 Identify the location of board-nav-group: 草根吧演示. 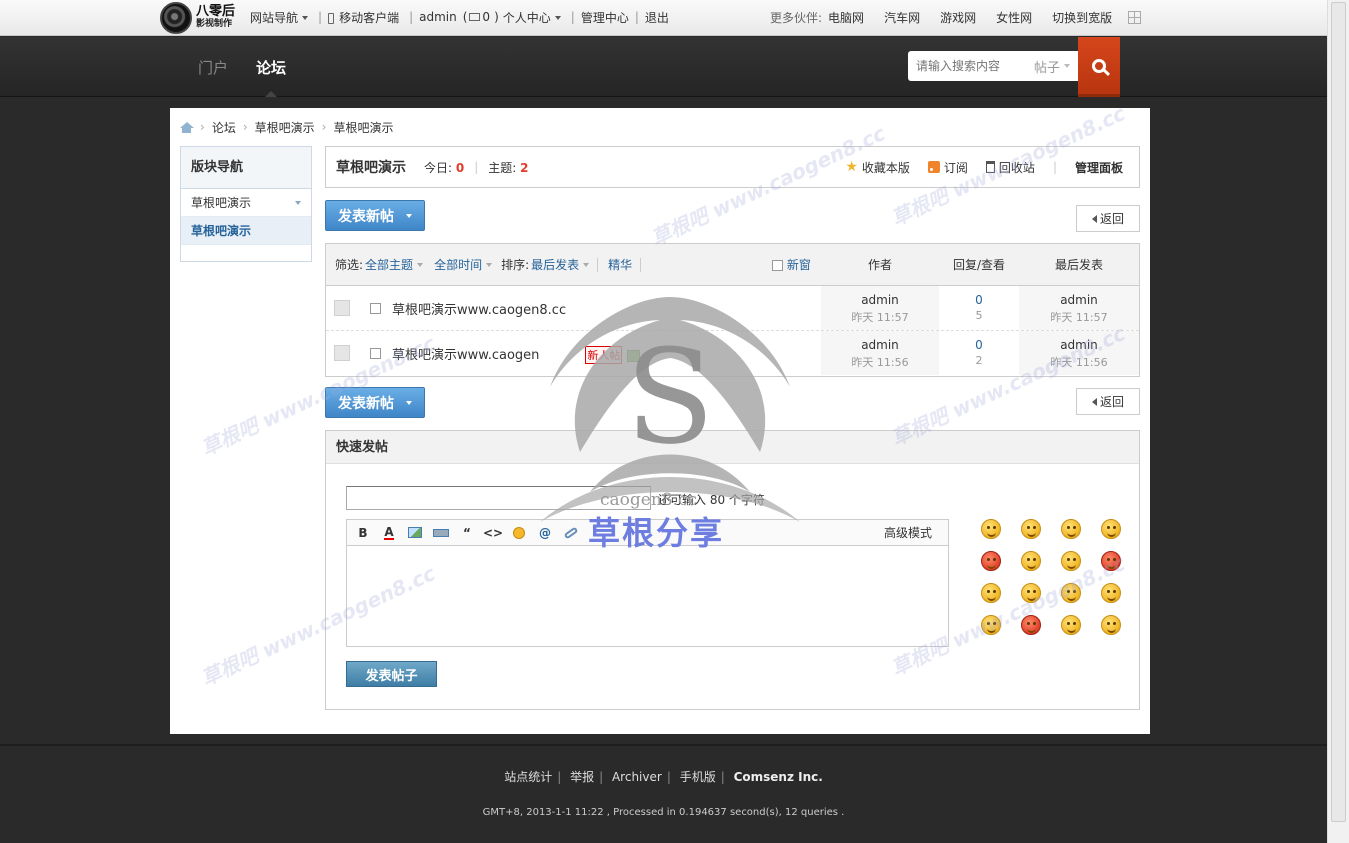
(246, 203).